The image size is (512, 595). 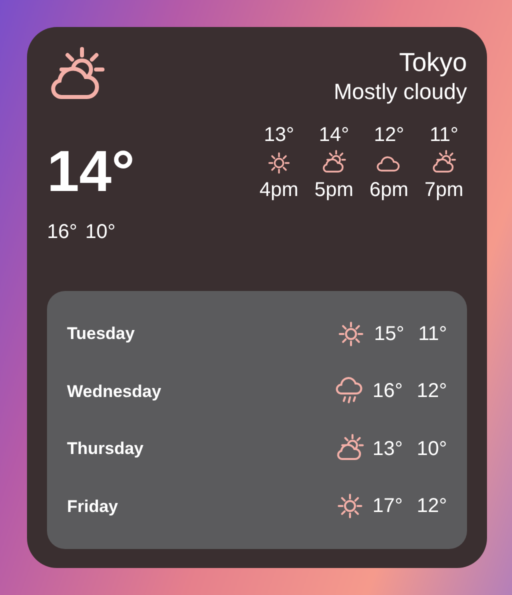 What do you see at coordinates (93, 507) in the screenshot?
I see `day-name: Friday` at bounding box center [93, 507].